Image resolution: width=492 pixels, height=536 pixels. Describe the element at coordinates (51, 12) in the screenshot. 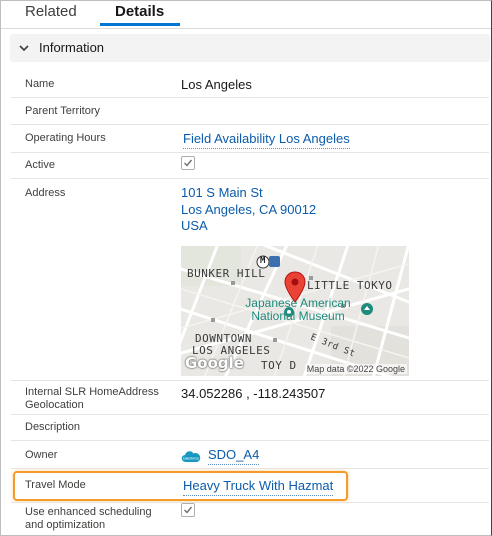

I see `tab-related: Related` at that location.